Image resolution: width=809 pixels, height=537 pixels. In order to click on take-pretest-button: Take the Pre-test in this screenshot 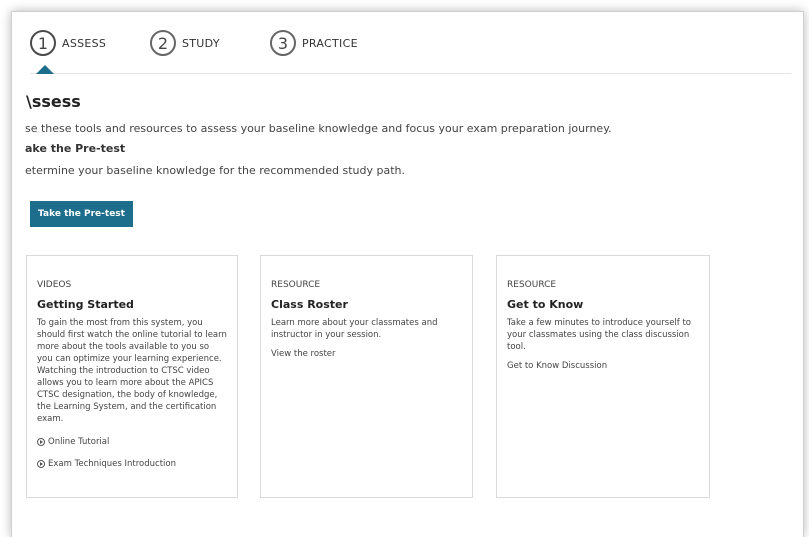, I will do `click(81, 214)`.